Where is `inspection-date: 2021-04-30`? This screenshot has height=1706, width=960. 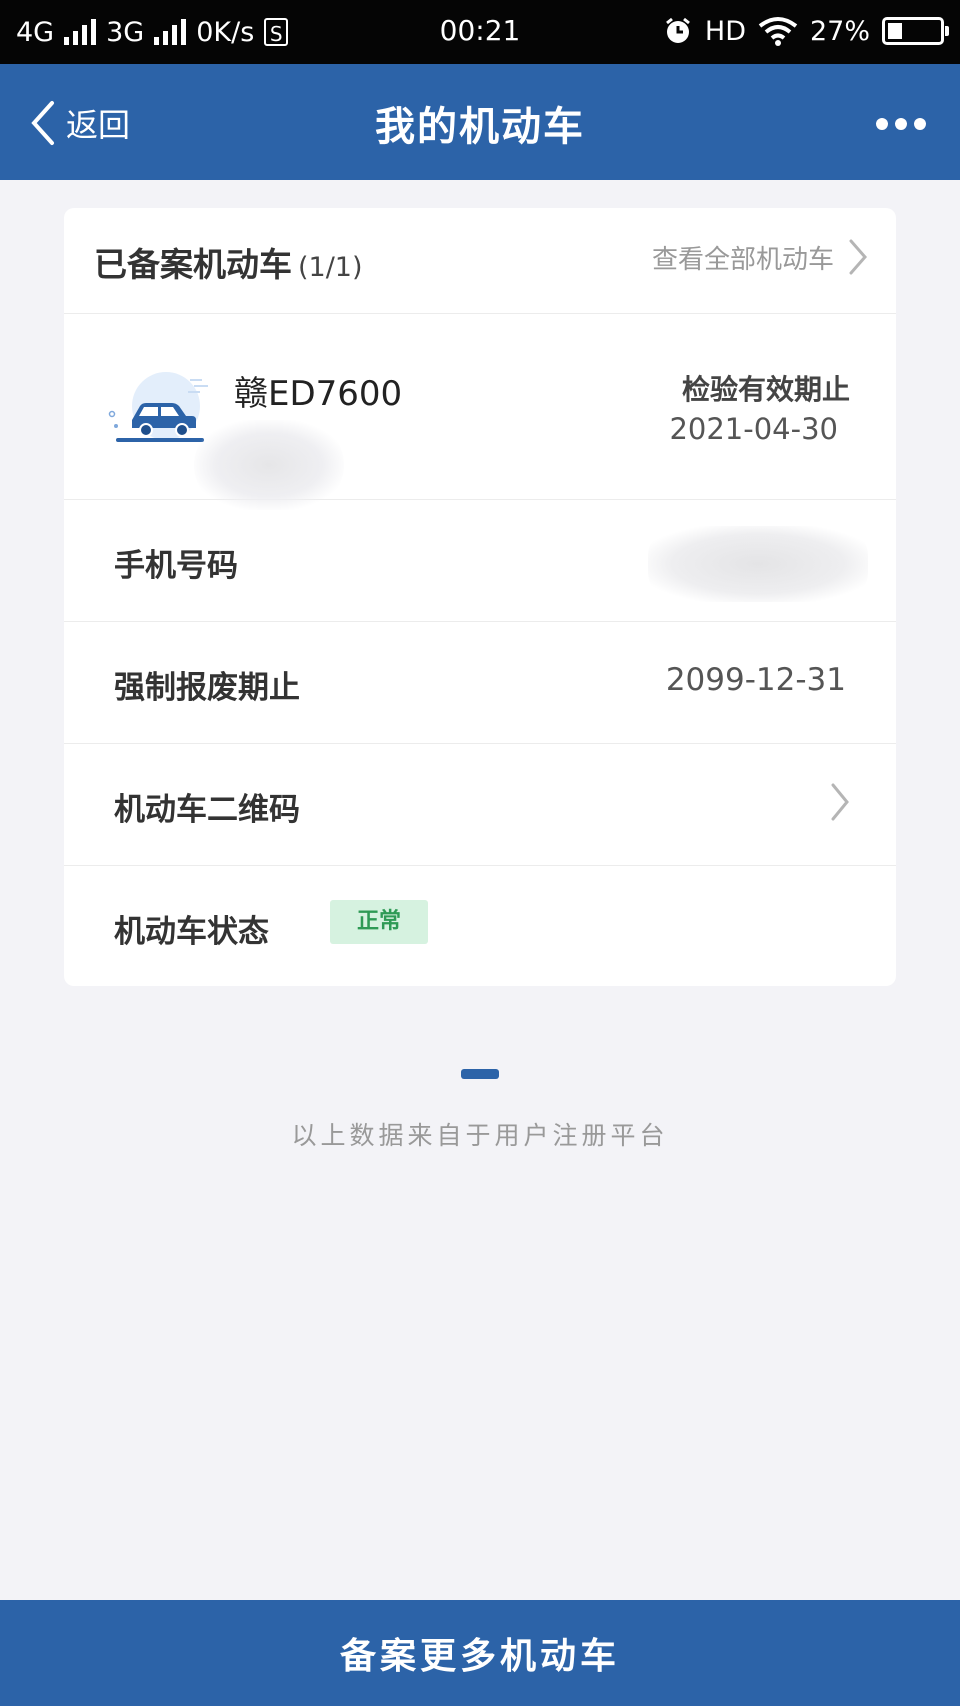 inspection-date: 2021-04-30 is located at coordinates (753, 429).